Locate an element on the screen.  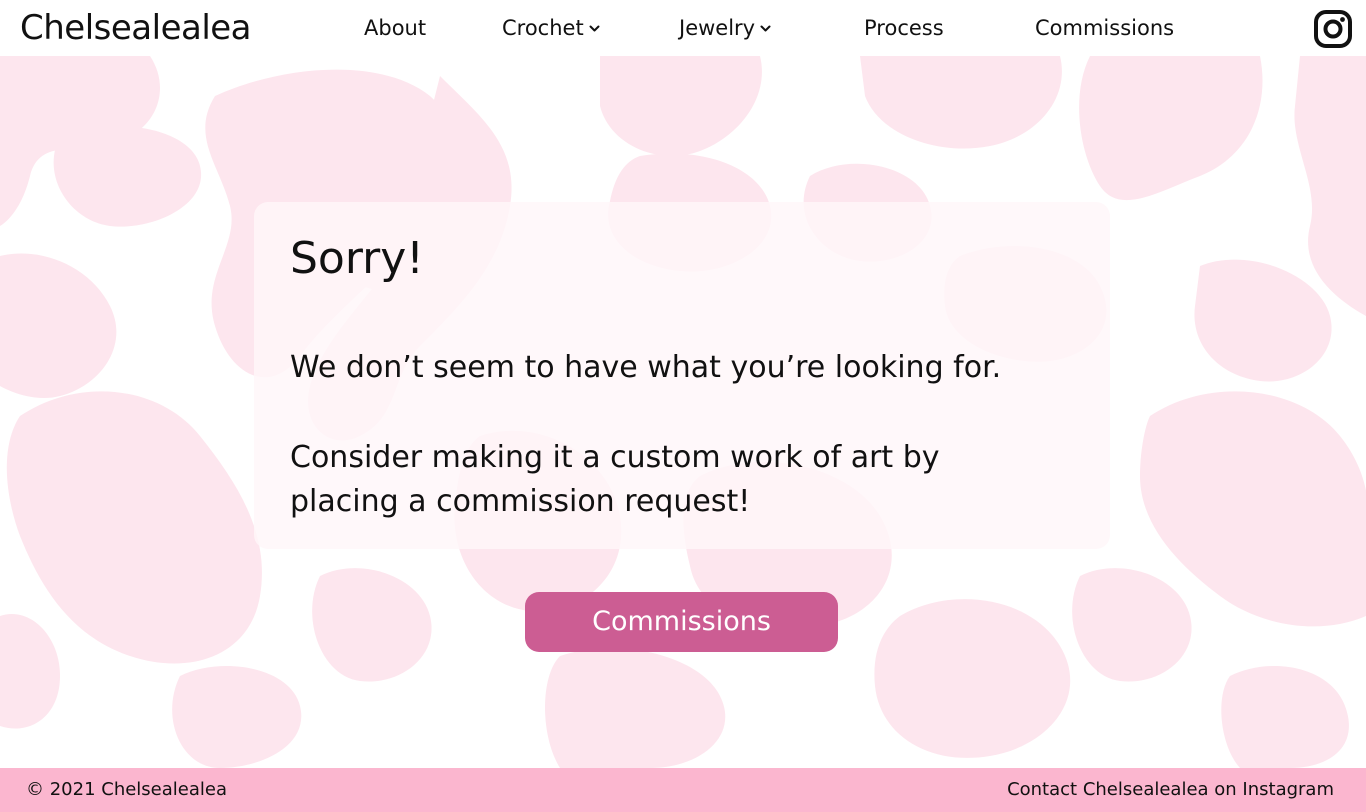
nav-jewelry-dropdown: Jewelry is located at coordinates (725, 28).